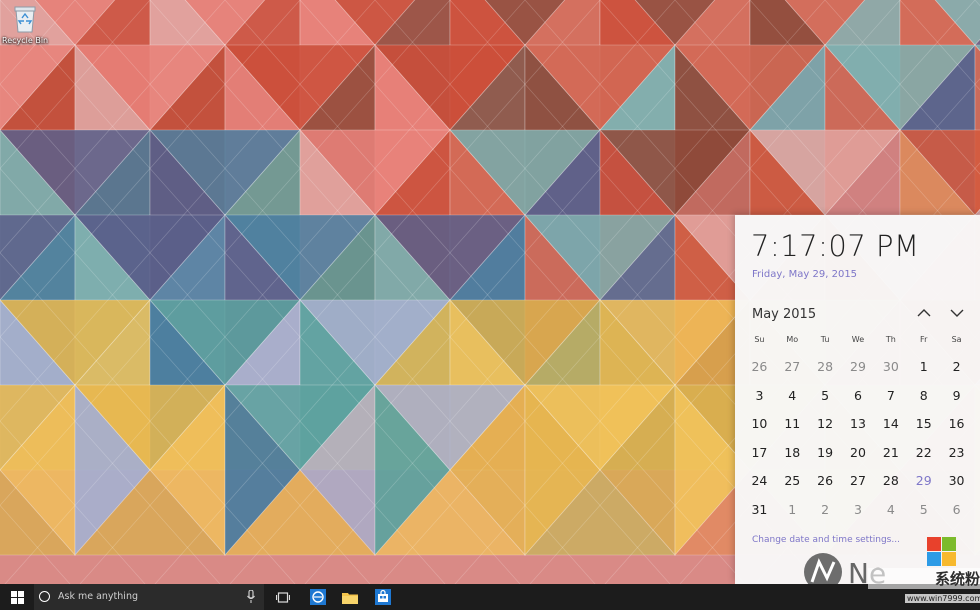 The height and width of the screenshot is (610, 980). Describe the element at coordinates (858, 453) in the screenshot. I see `calendar-day: 20` at that location.